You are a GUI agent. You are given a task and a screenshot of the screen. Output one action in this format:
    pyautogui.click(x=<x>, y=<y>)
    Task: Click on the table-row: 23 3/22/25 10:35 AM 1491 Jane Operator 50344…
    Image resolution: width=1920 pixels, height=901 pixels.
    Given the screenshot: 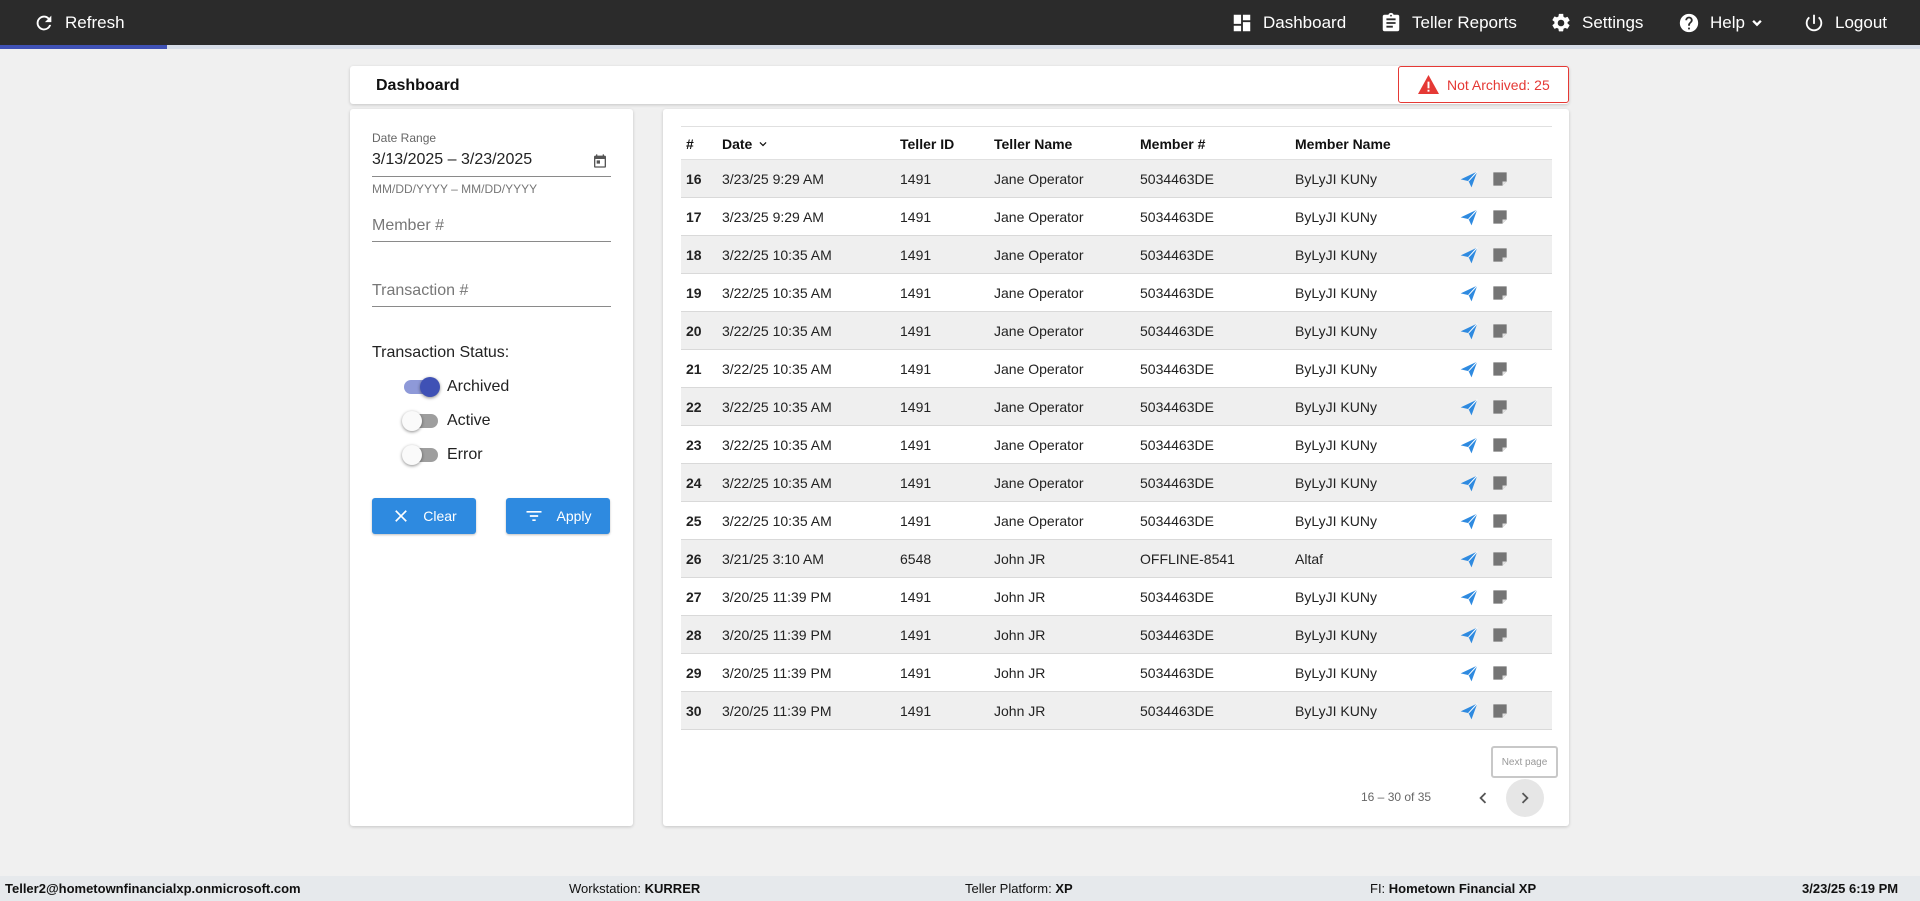 What is the action you would take?
    pyautogui.click(x=1116, y=445)
    